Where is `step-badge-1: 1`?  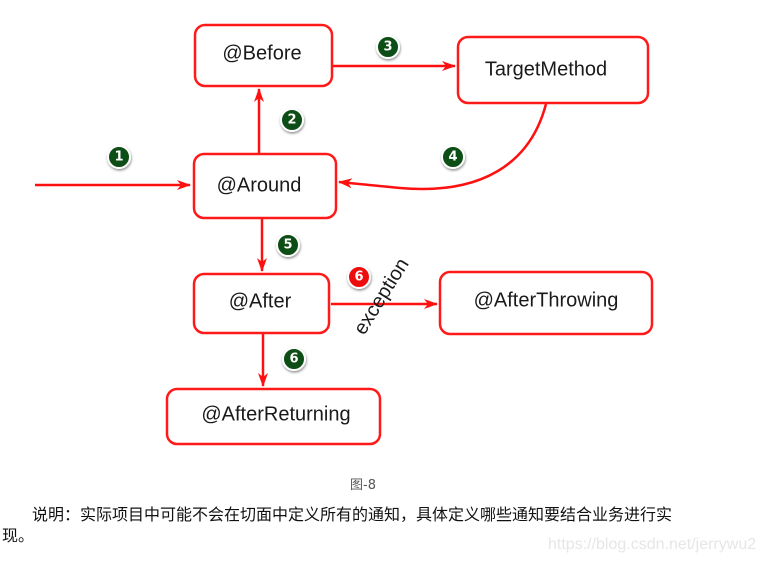
step-badge-1: 1 is located at coordinates (119, 157).